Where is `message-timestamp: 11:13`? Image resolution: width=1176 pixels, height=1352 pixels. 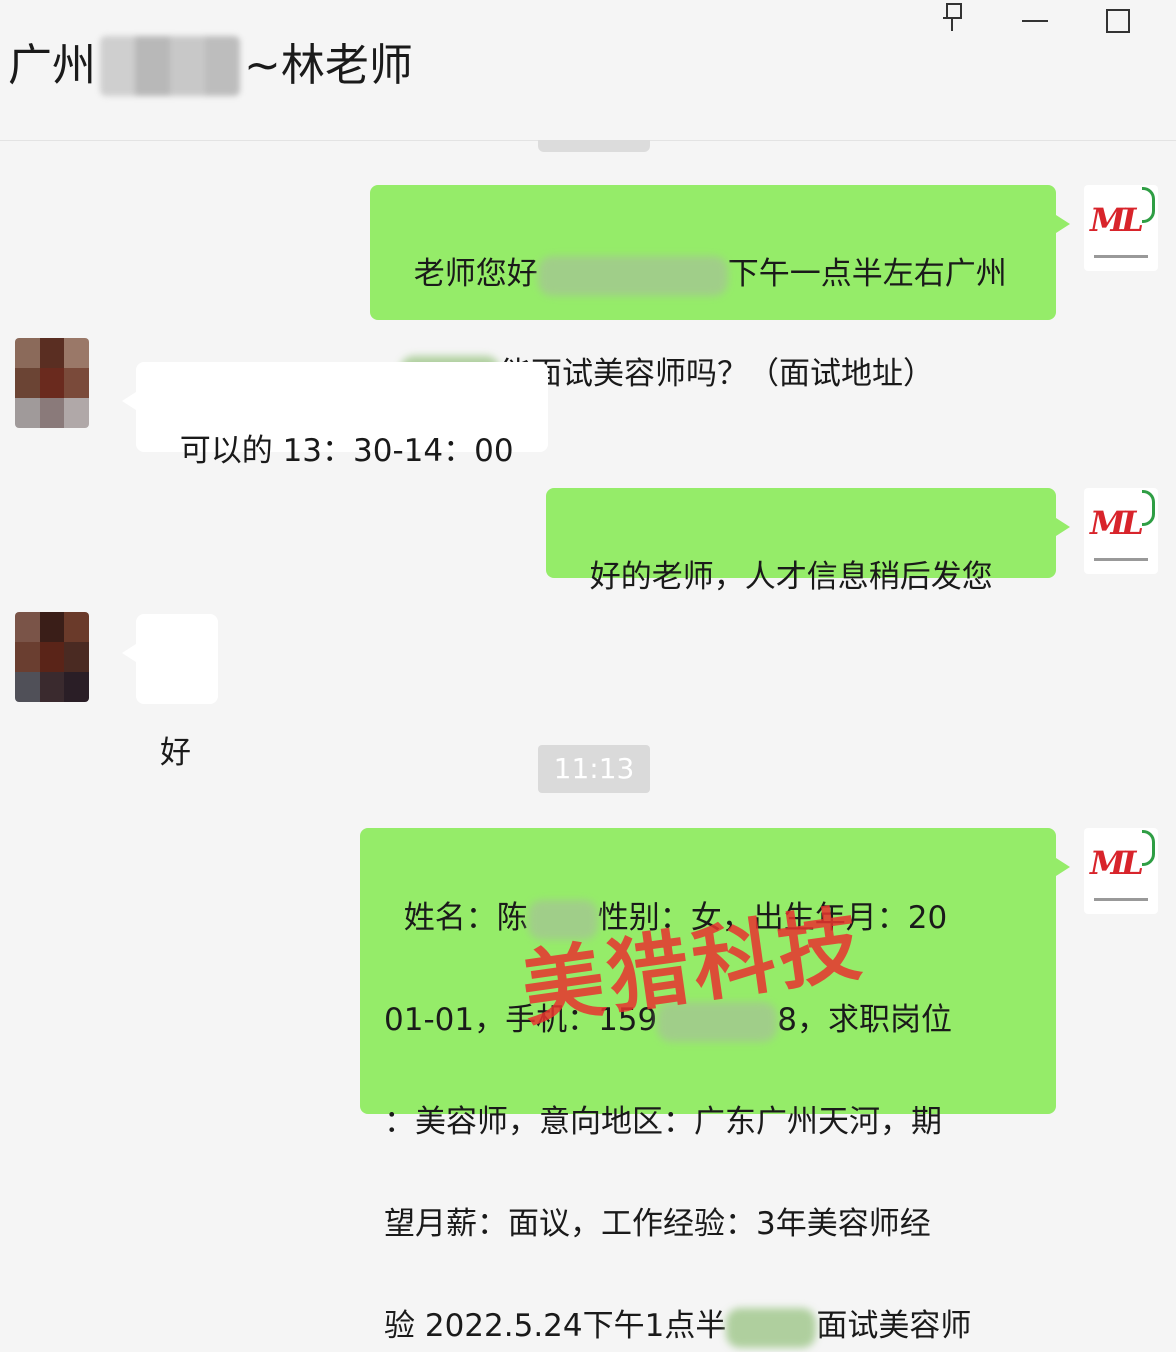
message-timestamp: 11:13 is located at coordinates (594, 769).